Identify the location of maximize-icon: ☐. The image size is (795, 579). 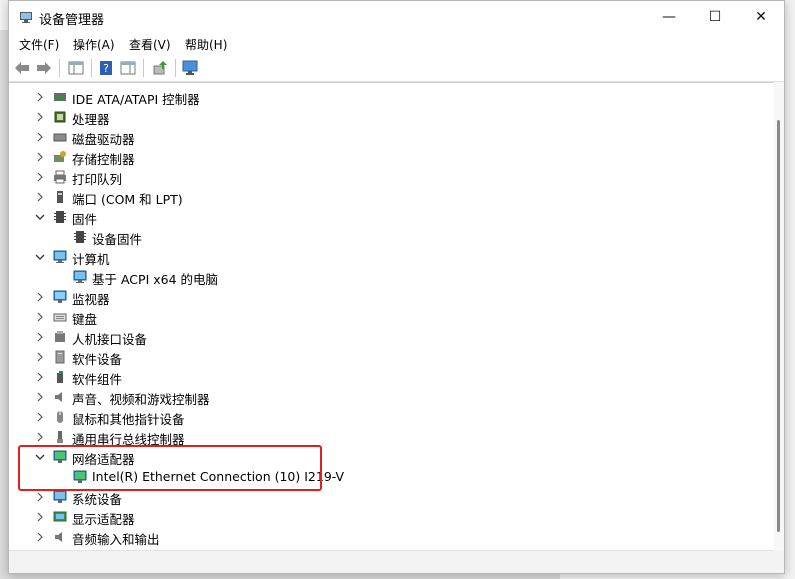
(715, 17).